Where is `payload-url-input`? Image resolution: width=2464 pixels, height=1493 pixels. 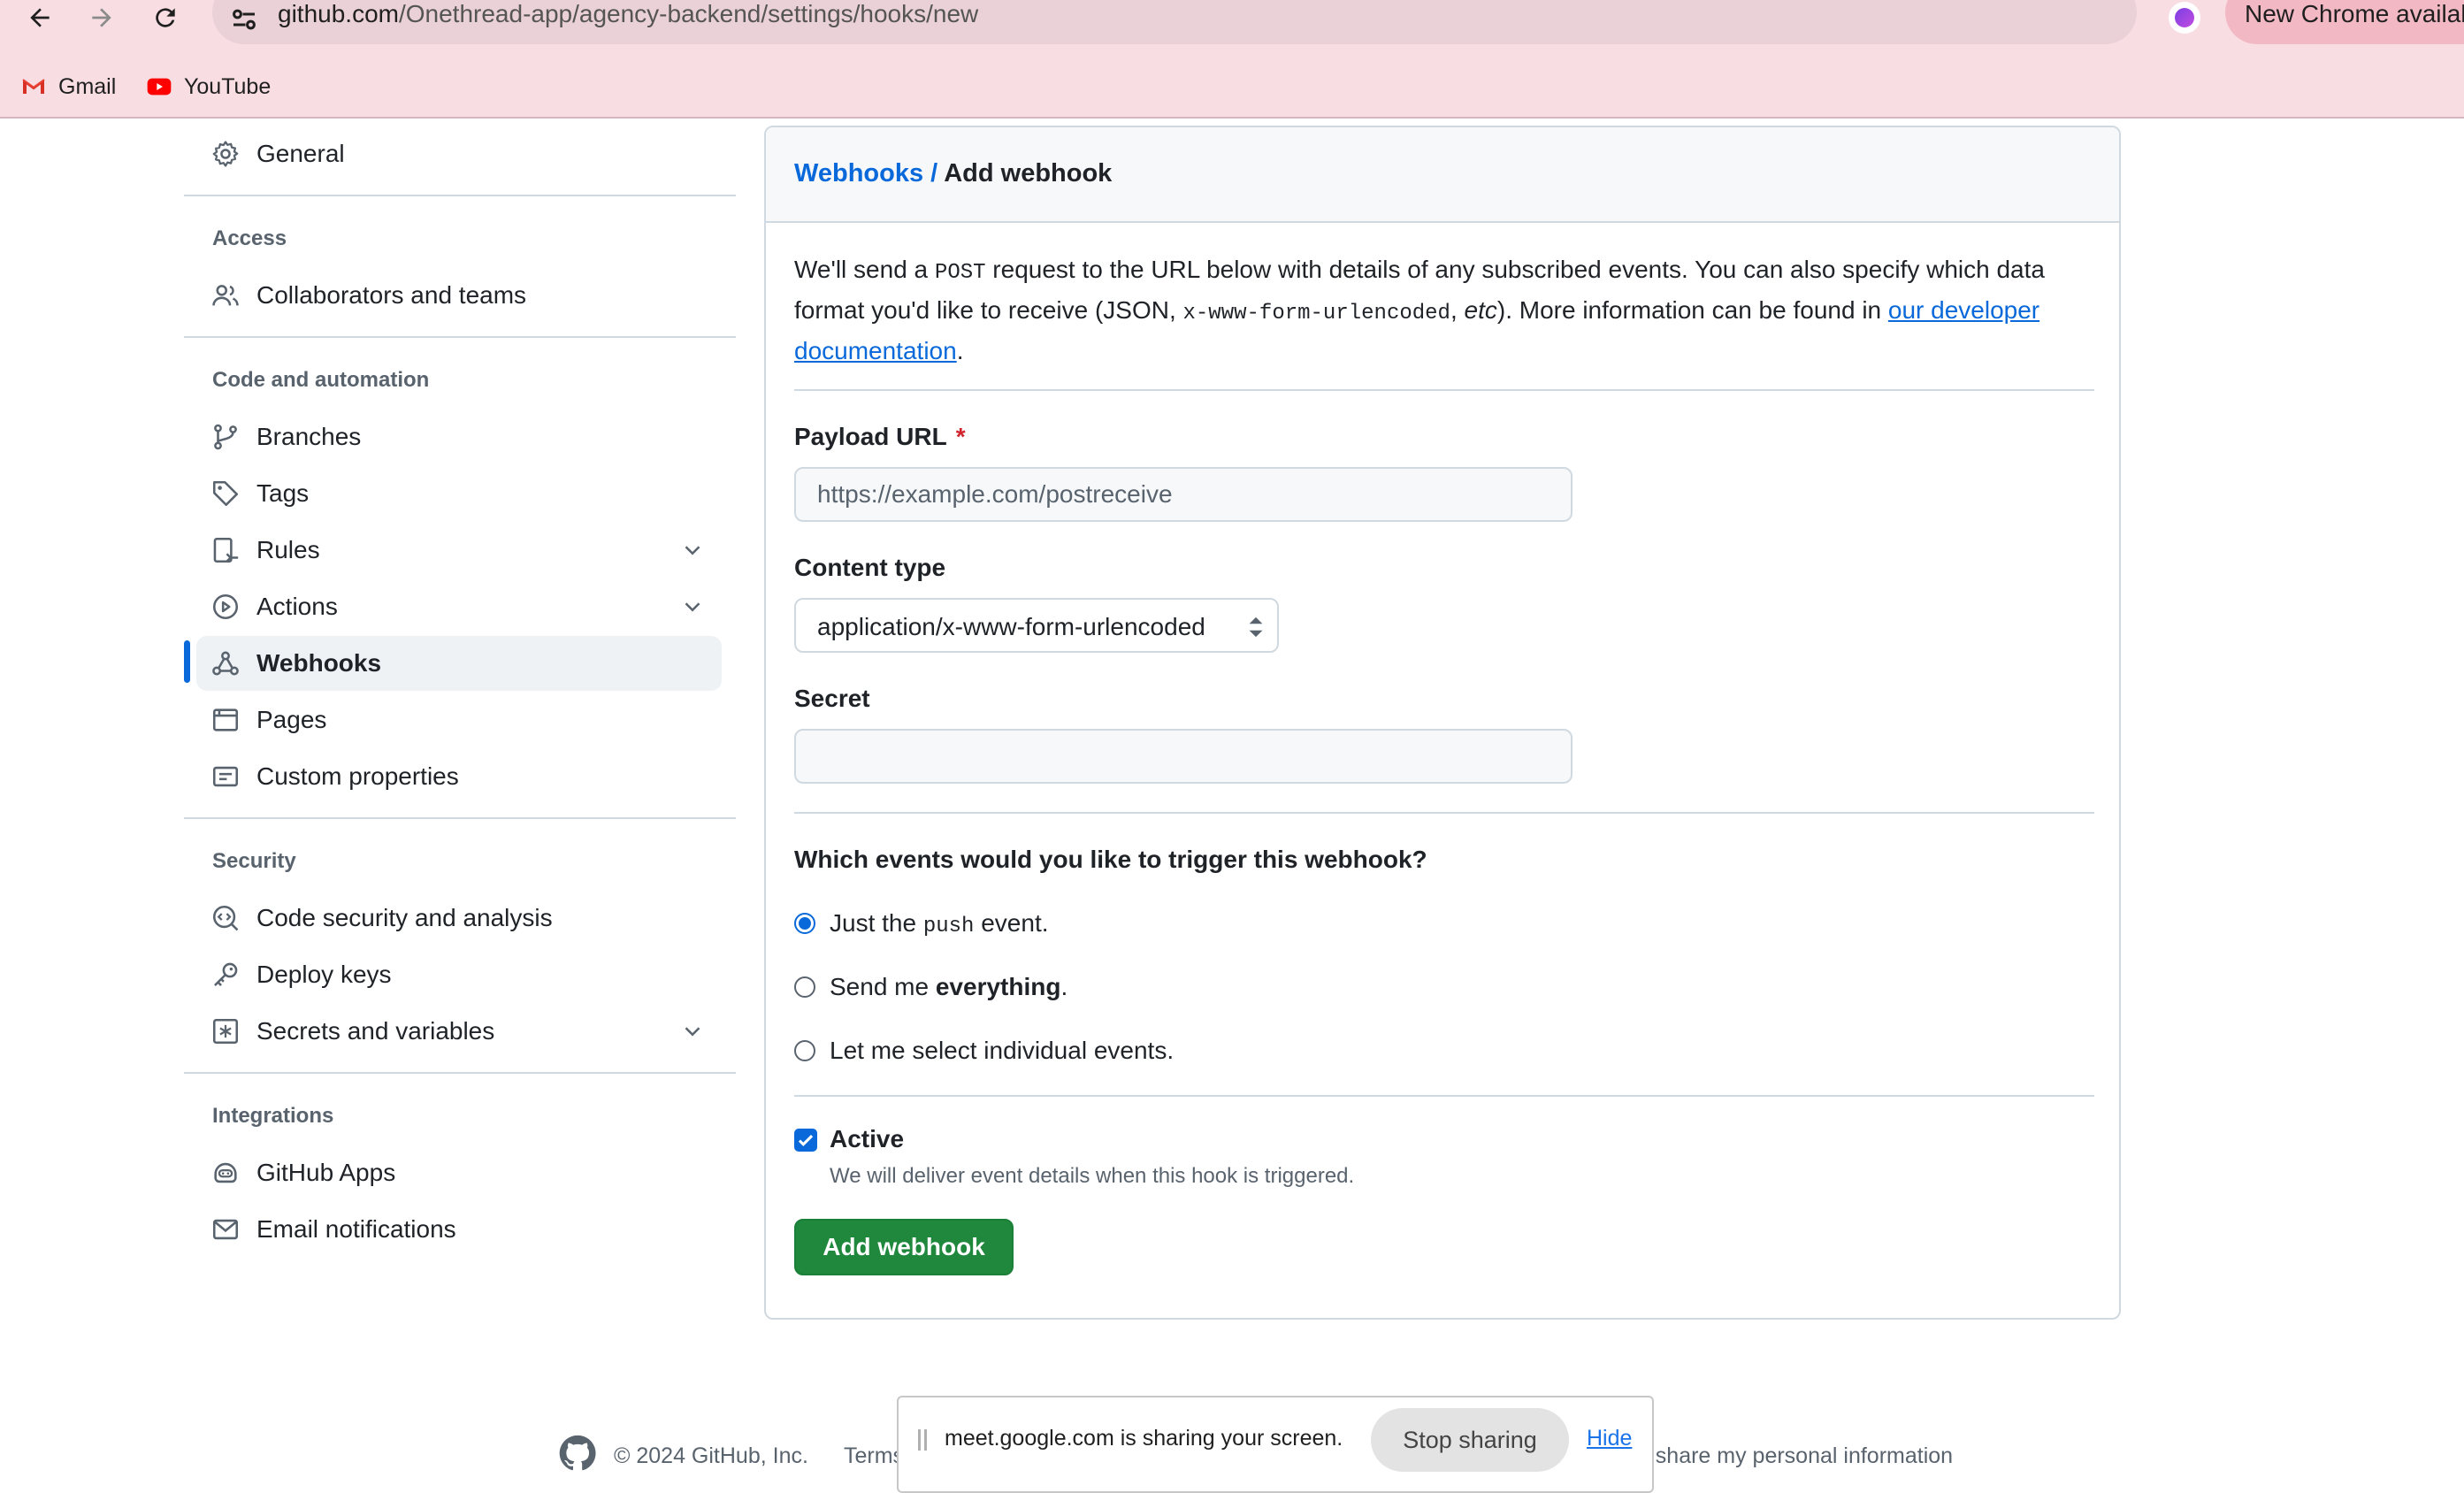
payload-url-input is located at coordinates (1183, 494).